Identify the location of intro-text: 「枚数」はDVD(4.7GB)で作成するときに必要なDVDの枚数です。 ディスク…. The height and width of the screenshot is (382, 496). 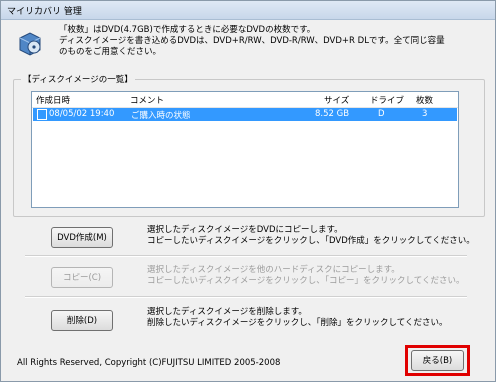
(271, 41).